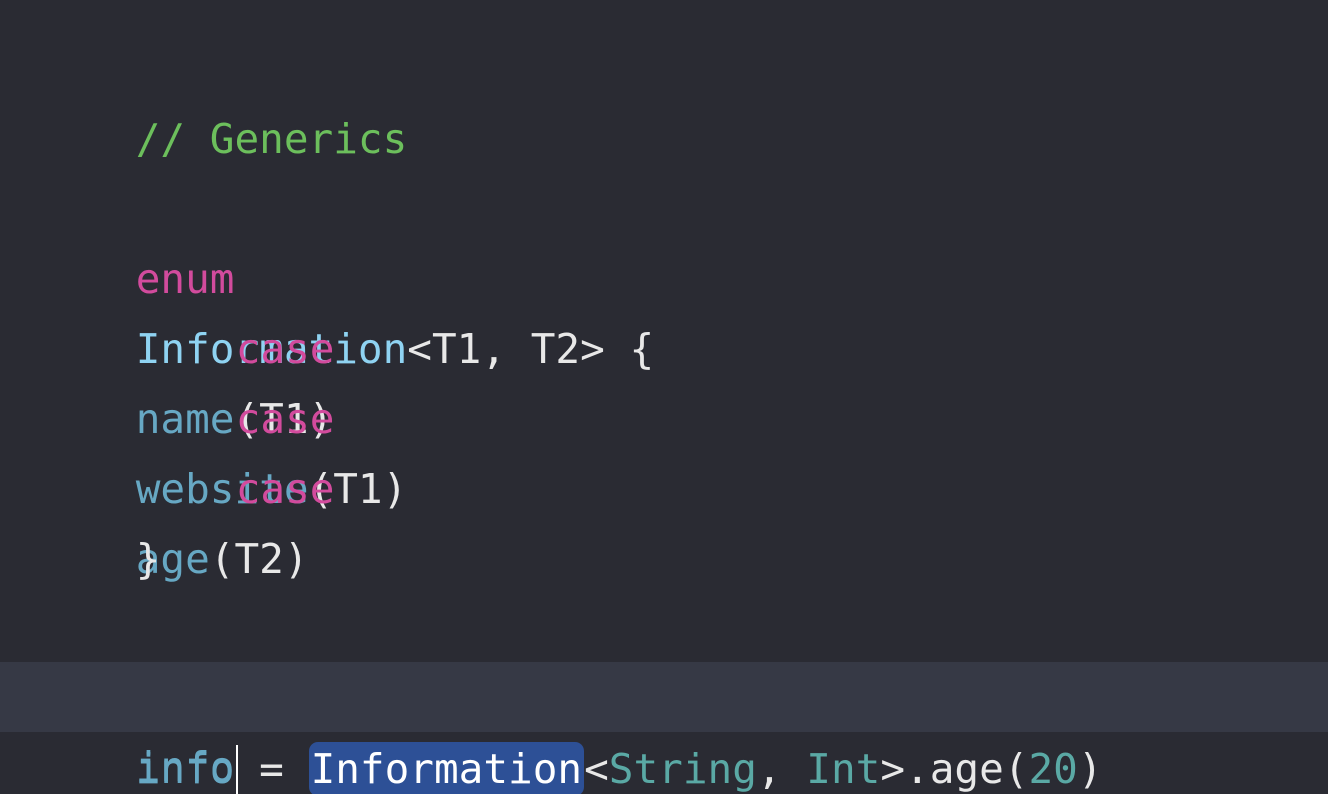 Image resolution: width=1328 pixels, height=794 pixels. I want to click on current-line-text: info, so click(185, 767).